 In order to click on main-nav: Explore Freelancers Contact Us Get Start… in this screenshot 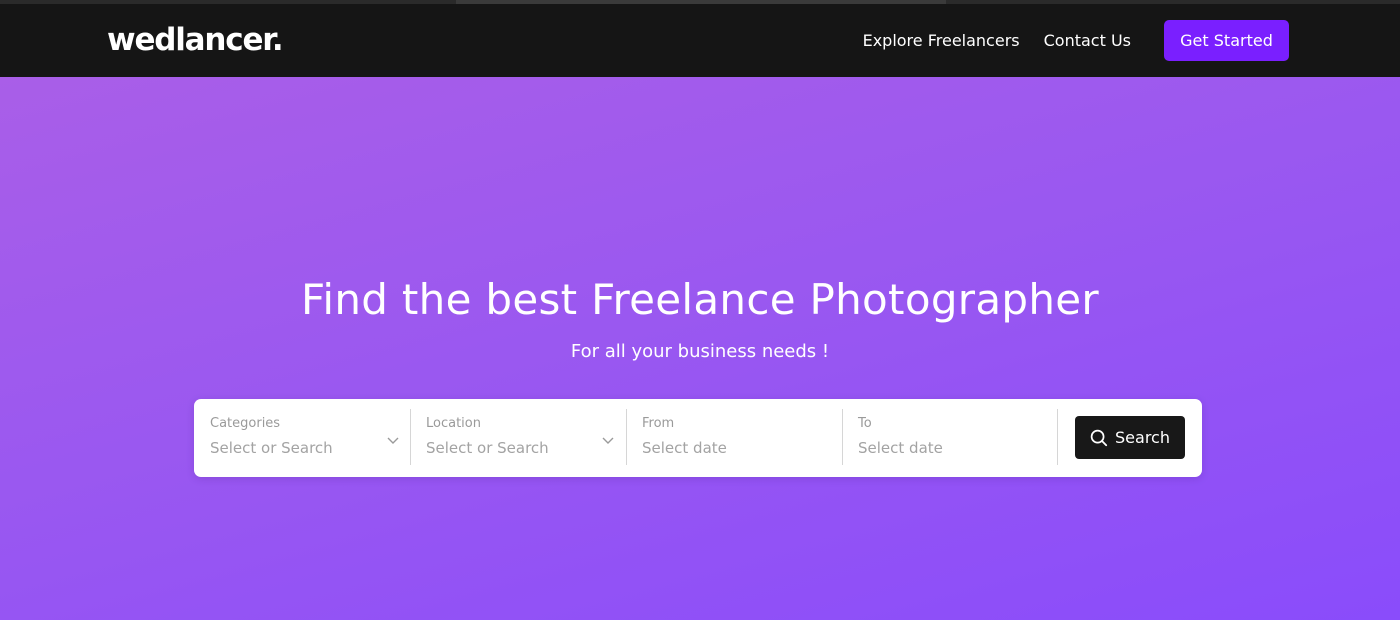, I will do `click(1076, 40)`.